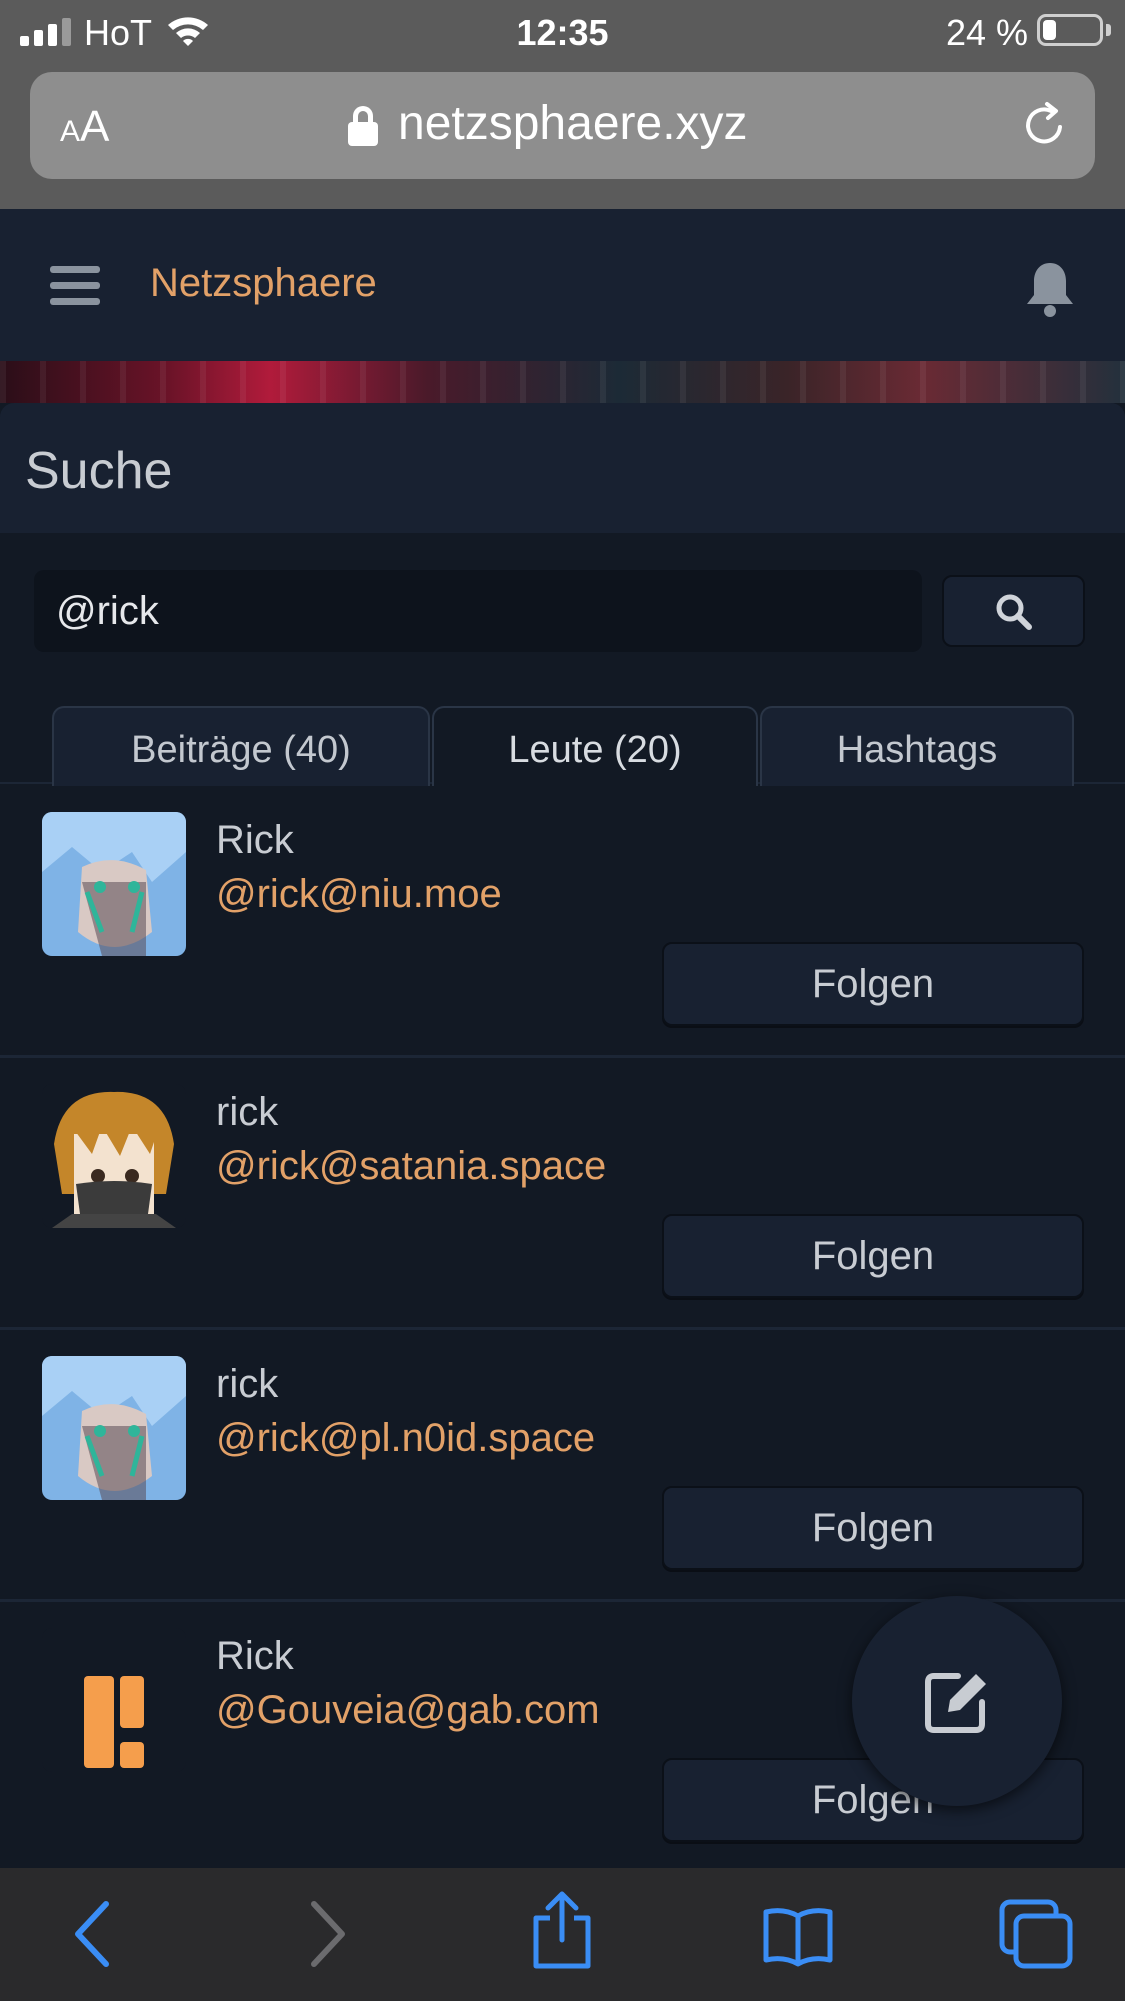 This screenshot has width=1125, height=2001. I want to click on result-handle: @rick@satania.space, so click(411, 1166).